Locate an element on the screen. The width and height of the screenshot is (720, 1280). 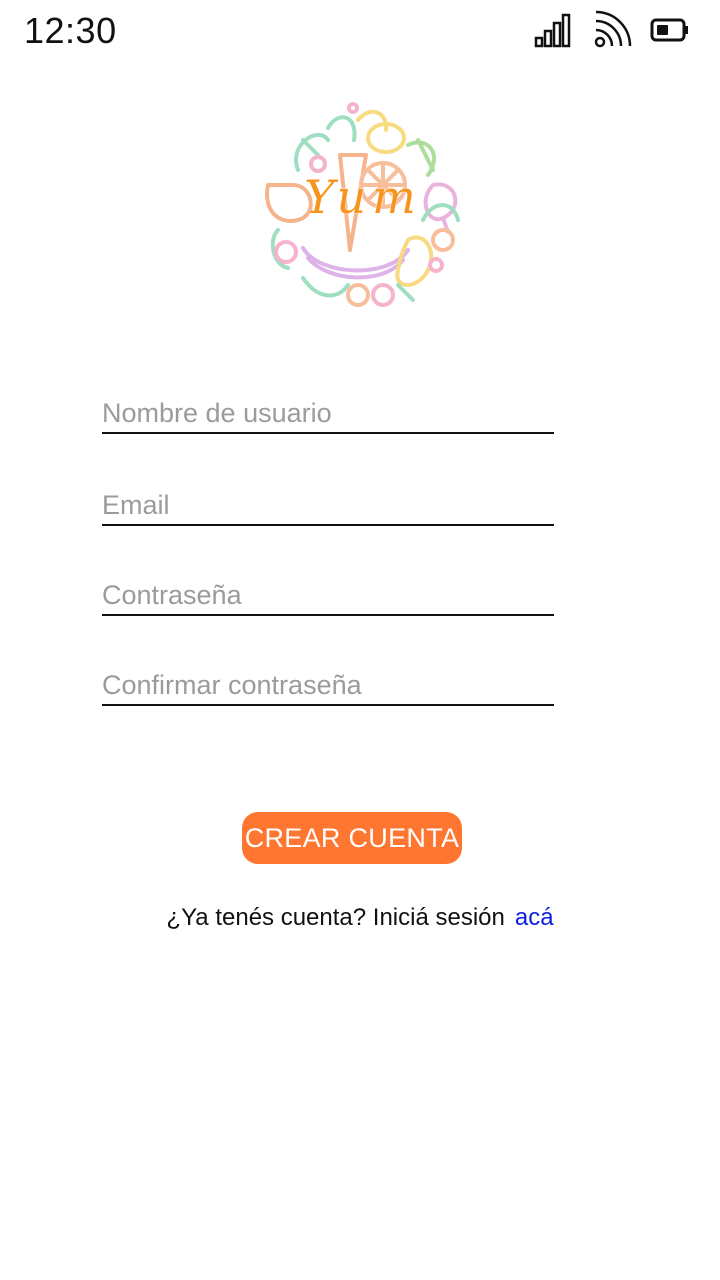
confirm-password-input is located at coordinates (328, 680).